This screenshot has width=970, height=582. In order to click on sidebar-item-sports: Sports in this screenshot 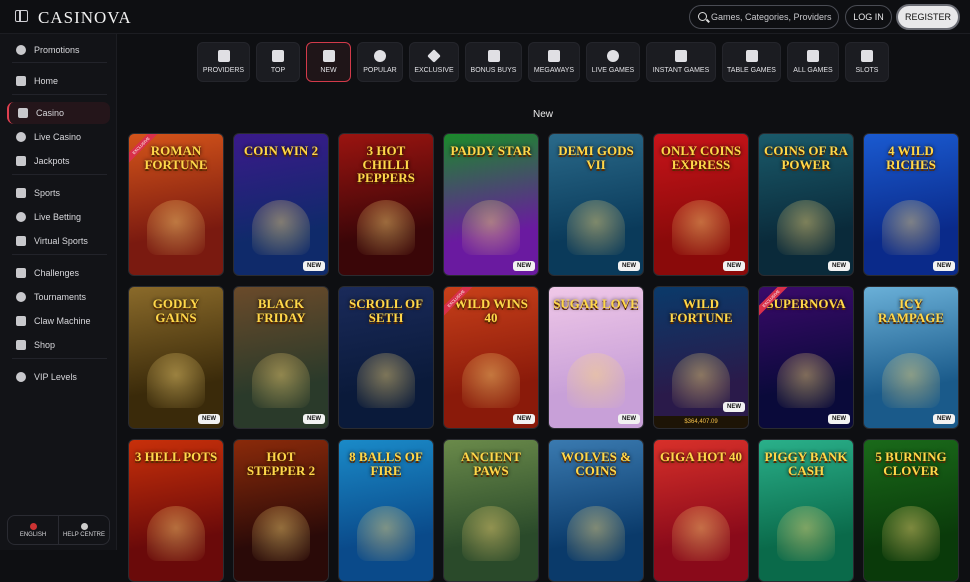, I will do `click(58, 193)`.